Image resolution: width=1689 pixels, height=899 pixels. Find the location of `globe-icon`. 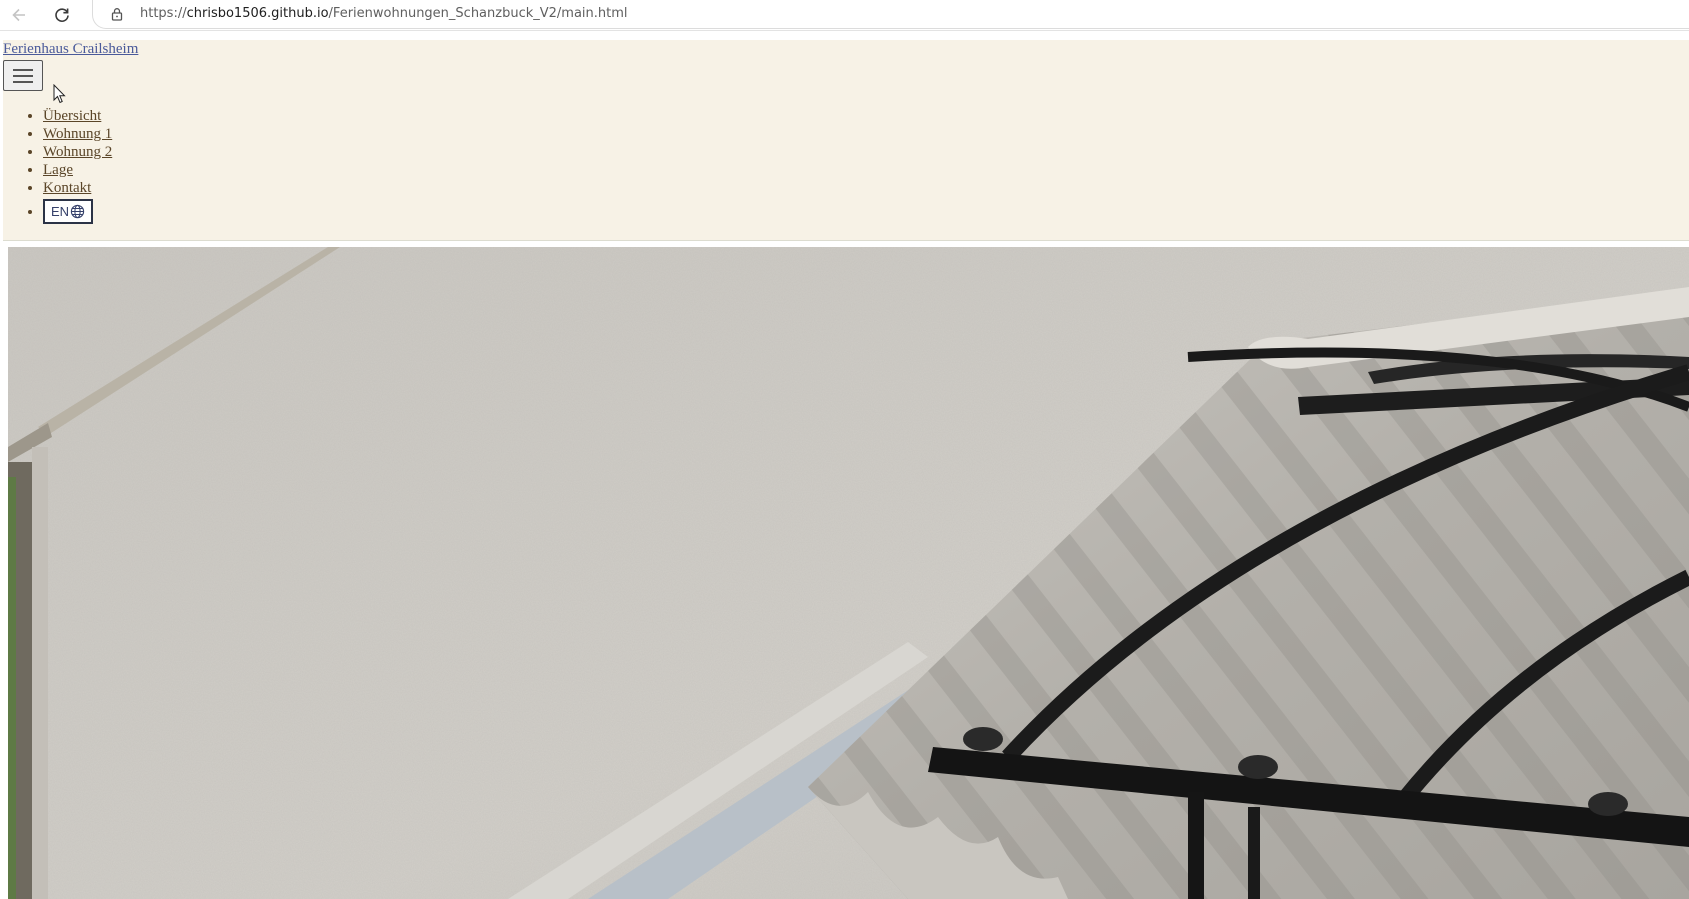

globe-icon is located at coordinates (77, 211).